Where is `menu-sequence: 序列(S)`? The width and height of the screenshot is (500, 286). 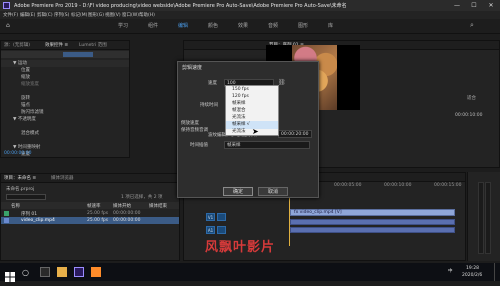
menu-sequence: 序列(S) is located at coordinates (61, 15).